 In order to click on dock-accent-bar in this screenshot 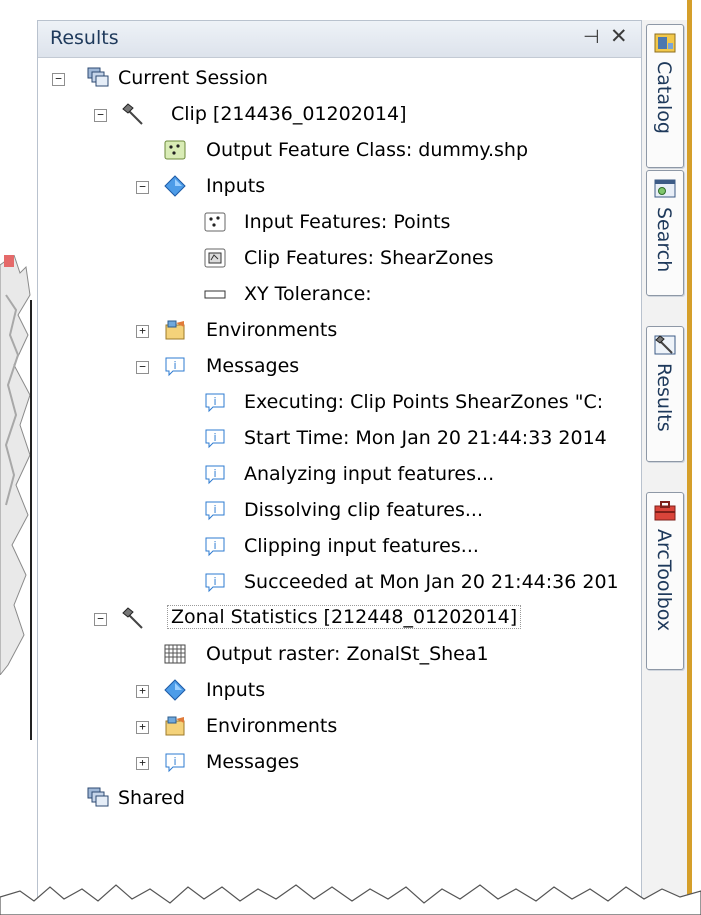, I will do `click(689, 448)`.